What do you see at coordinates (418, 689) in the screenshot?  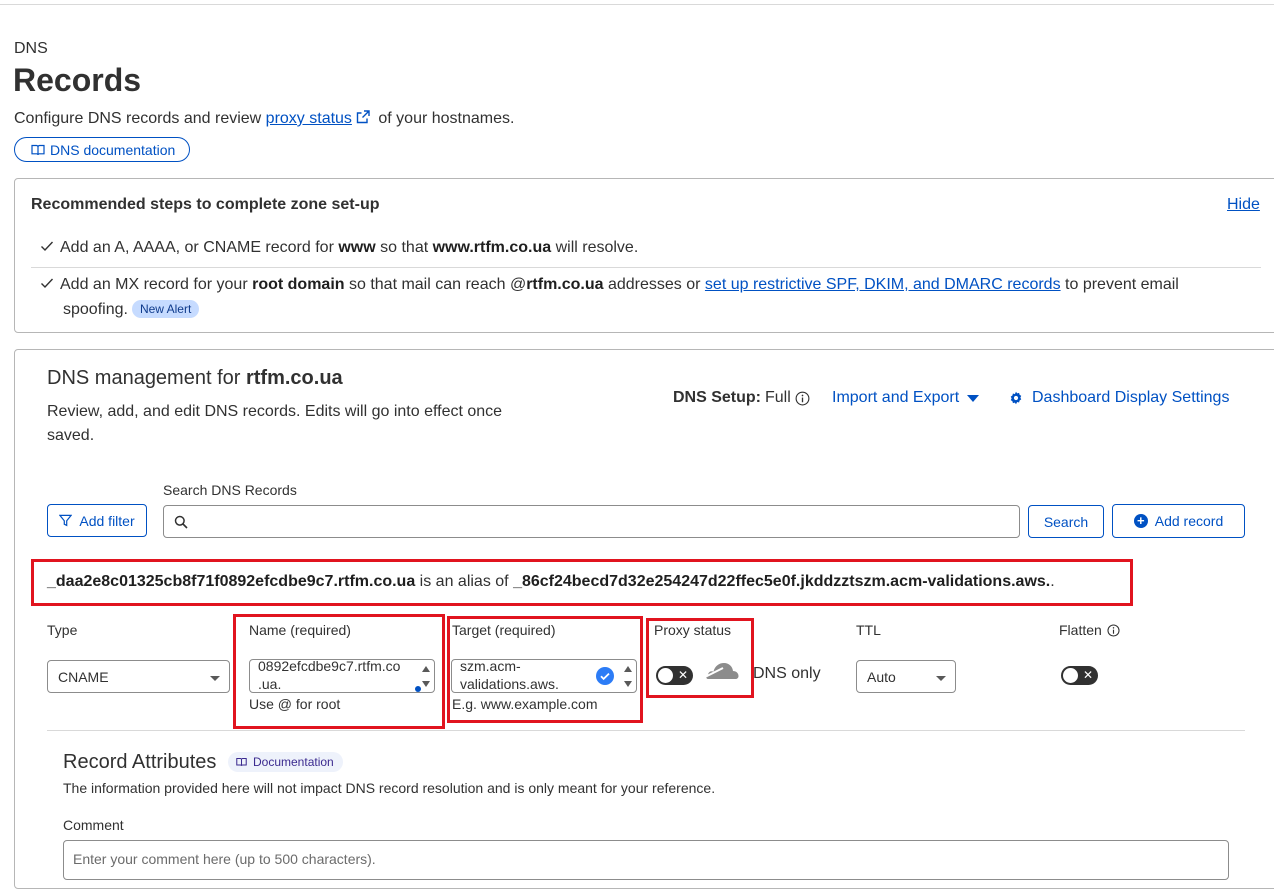 I see `resize-handle` at bounding box center [418, 689].